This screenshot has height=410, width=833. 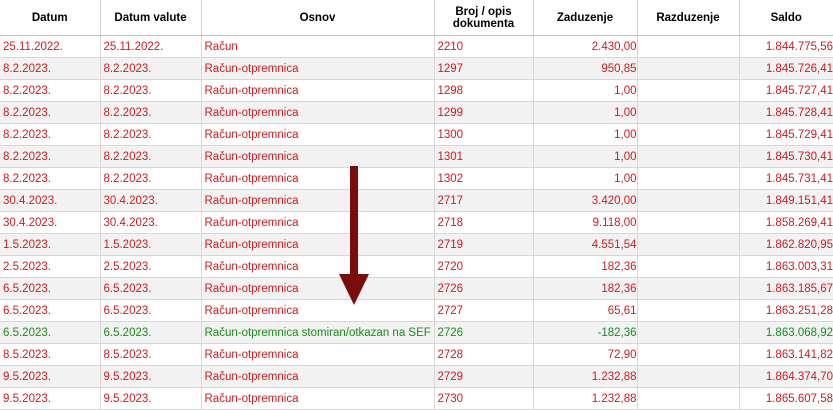 What do you see at coordinates (50, 244) in the screenshot?
I see `cell-datum: 1.5.2023.` at bounding box center [50, 244].